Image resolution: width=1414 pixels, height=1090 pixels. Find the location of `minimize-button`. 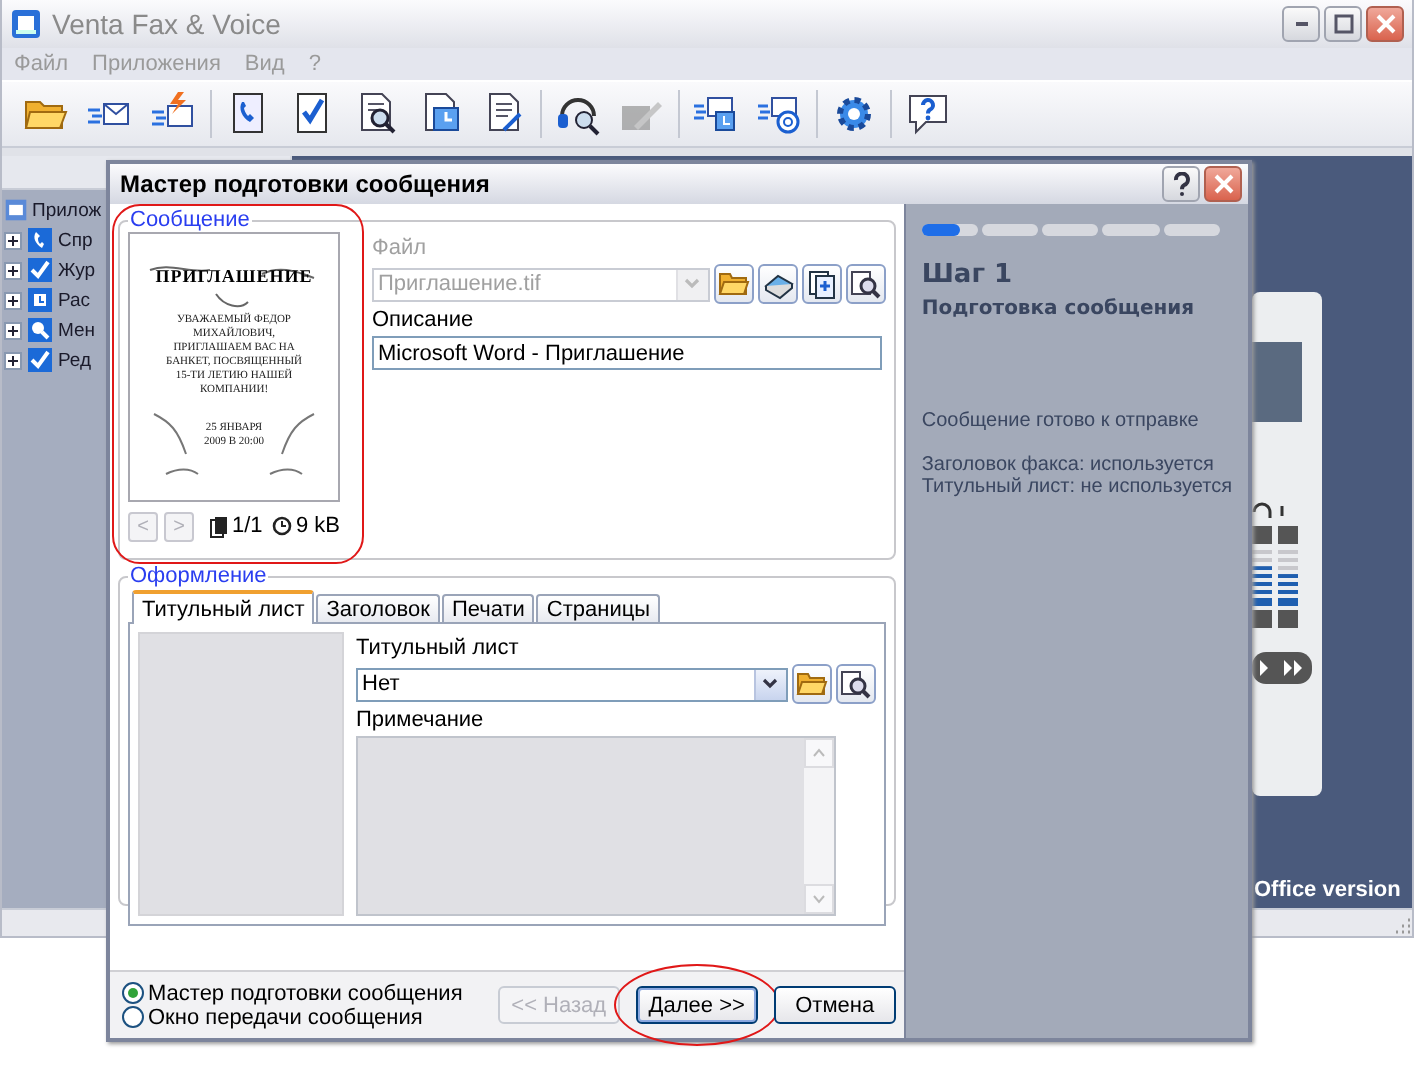

minimize-button is located at coordinates (1301, 24).